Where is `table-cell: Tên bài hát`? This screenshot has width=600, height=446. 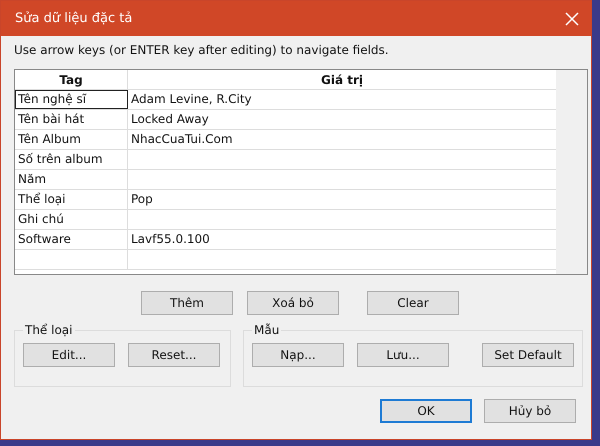 table-cell: Tên bài hát is located at coordinates (71, 119).